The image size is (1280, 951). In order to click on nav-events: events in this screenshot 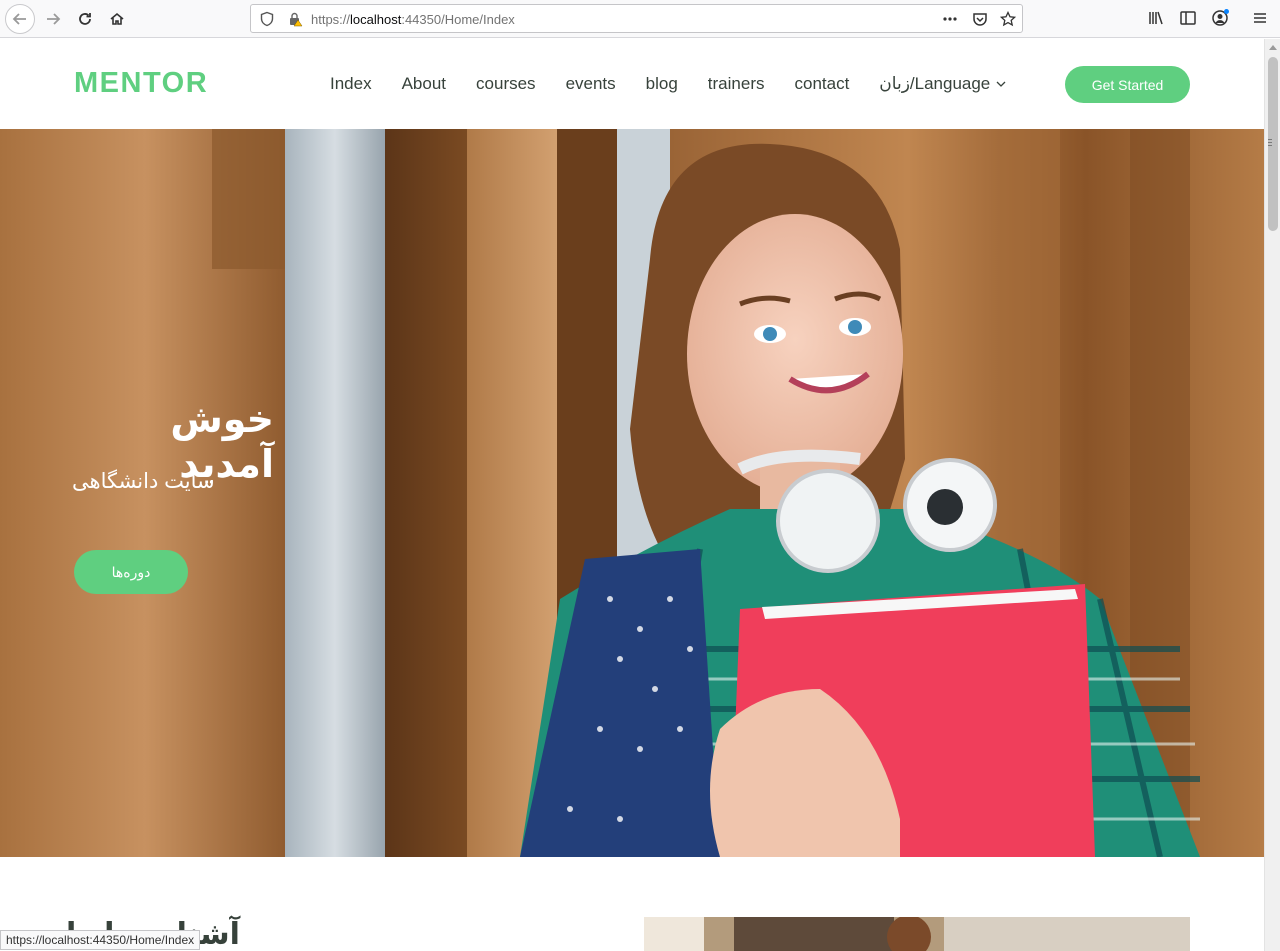, I will do `click(591, 84)`.